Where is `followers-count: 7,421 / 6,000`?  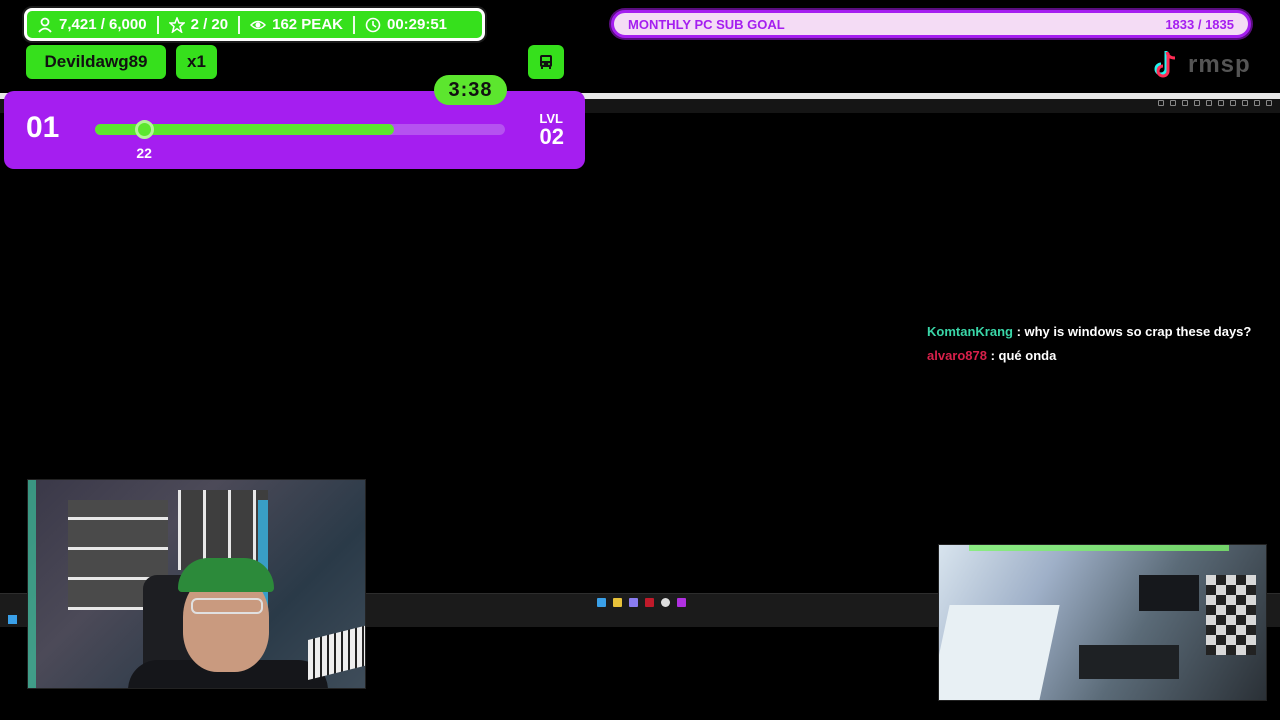 followers-count: 7,421 / 6,000 is located at coordinates (103, 24).